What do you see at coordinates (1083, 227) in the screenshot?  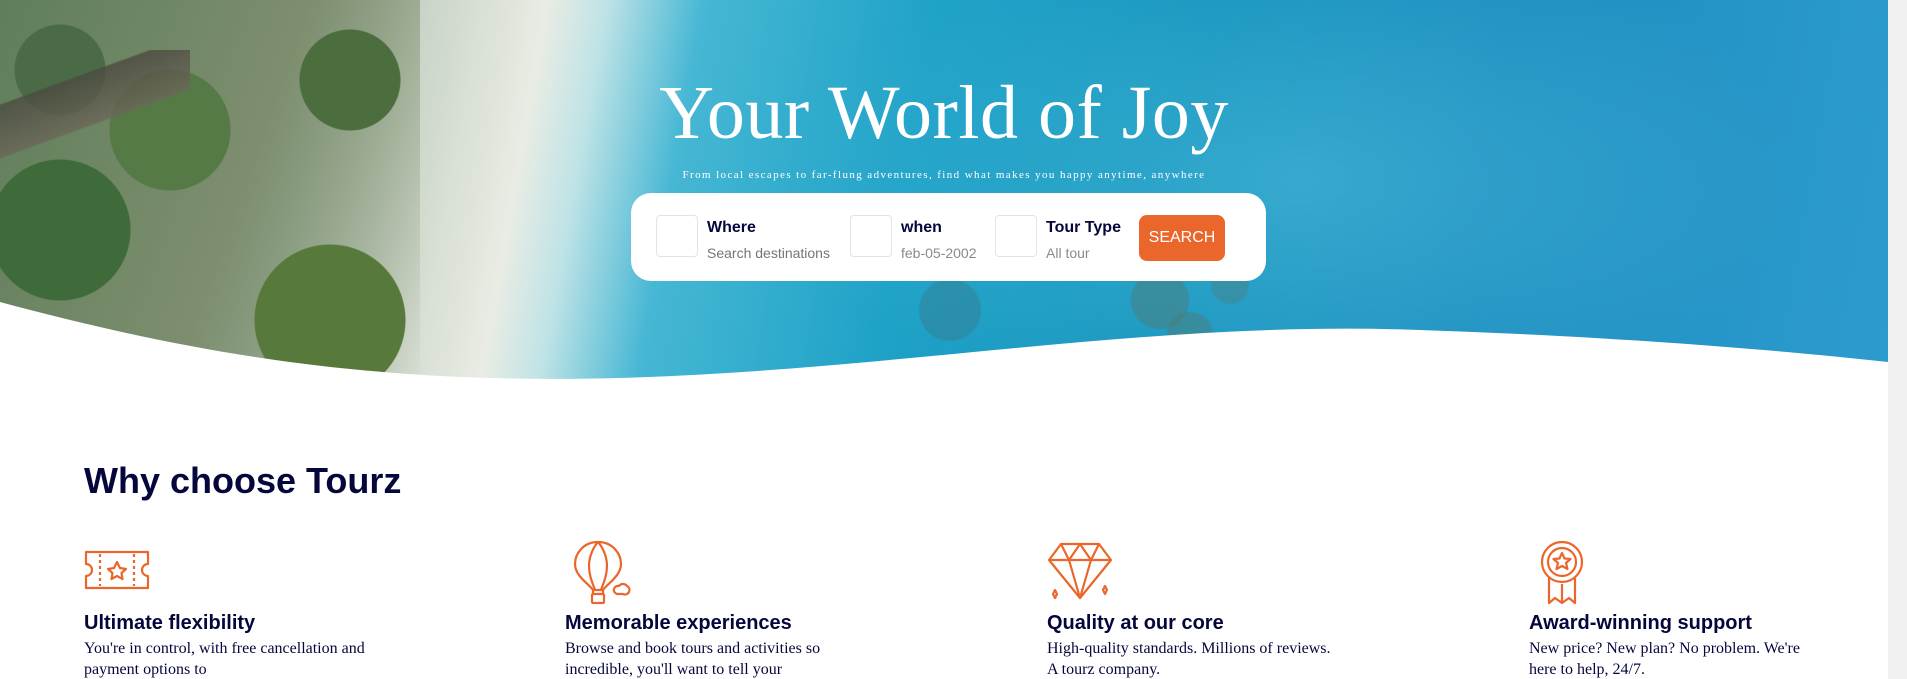 I see `tour-type-label: Tour Type` at bounding box center [1083, 227].